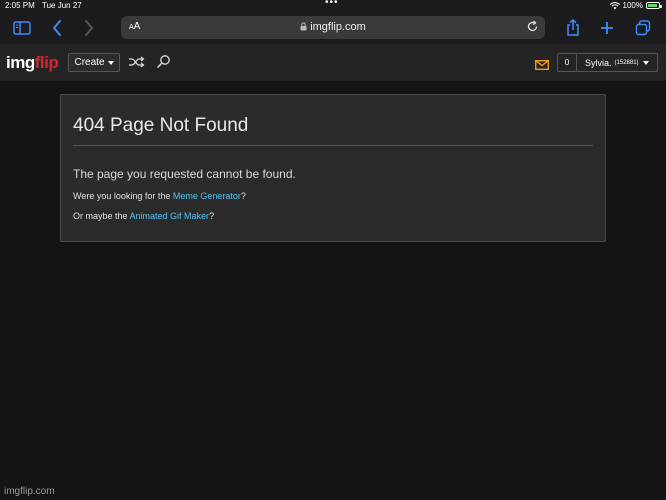 Image resolution: width=666 pixels, height=500 pixels. What do you see at coordinates (542, 66) in the screenshot?
I see `mail-icon` at bounding box center [542, 66].